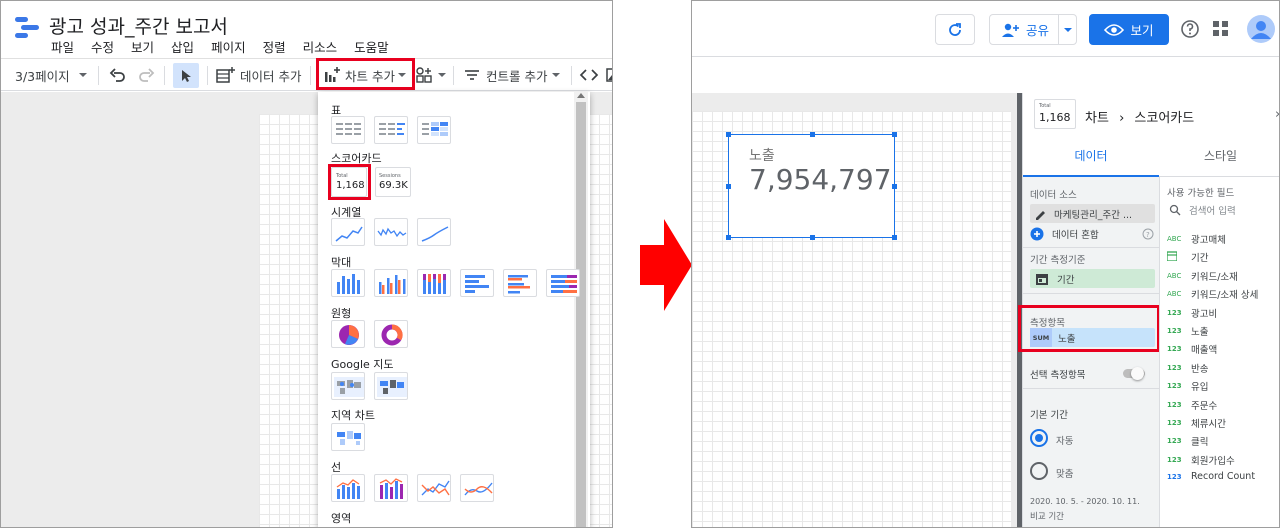  I want to click on field-item: 123 주문수, so click(1192, 405).